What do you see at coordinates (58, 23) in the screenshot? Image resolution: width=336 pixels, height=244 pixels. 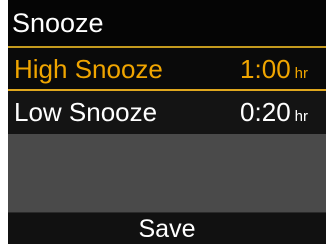 I see `page-title: Snooze` at bounding box center [58, 23].